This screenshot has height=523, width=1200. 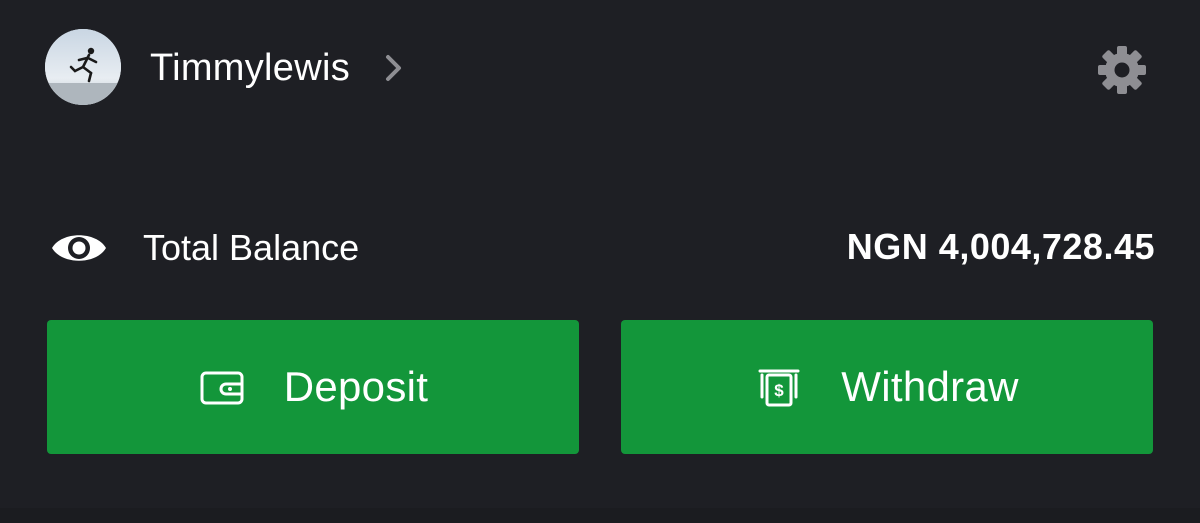 I want to click on profile-link: Timmylewis, so click(x=277, y=68).